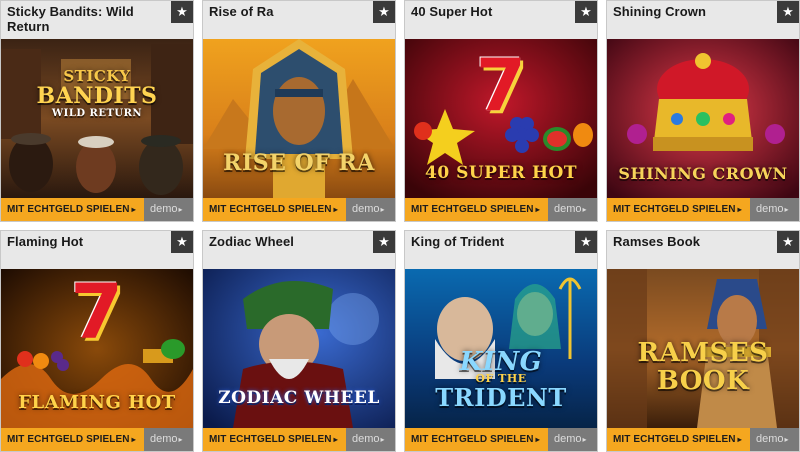 The height and width of the screenshot is (452, 800). I want to click on game-thumbnail: RAMSES BOOK, so click(703, 348).